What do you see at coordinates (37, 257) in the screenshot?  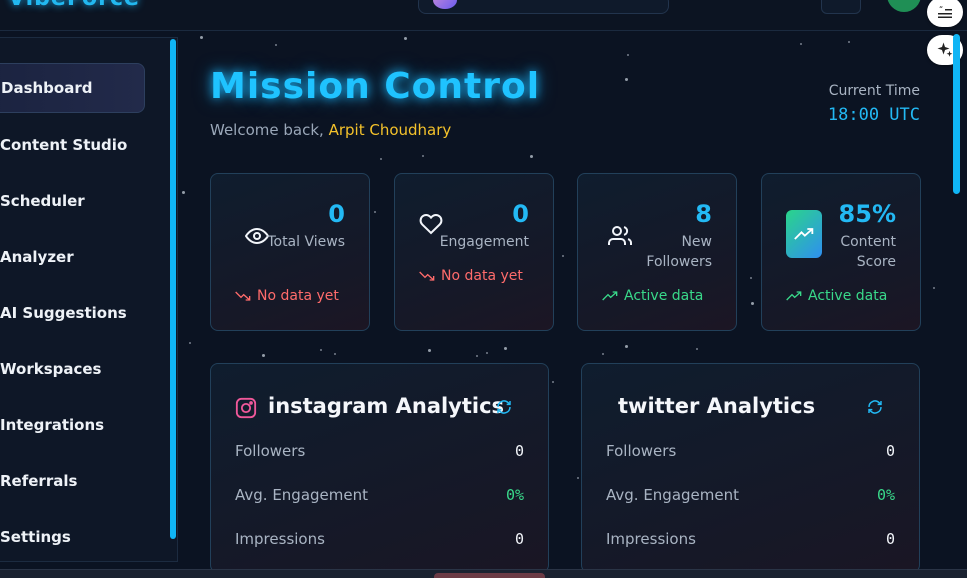 I see `sidebar-item-label: Analyzer` at bounding box center [37, 257].